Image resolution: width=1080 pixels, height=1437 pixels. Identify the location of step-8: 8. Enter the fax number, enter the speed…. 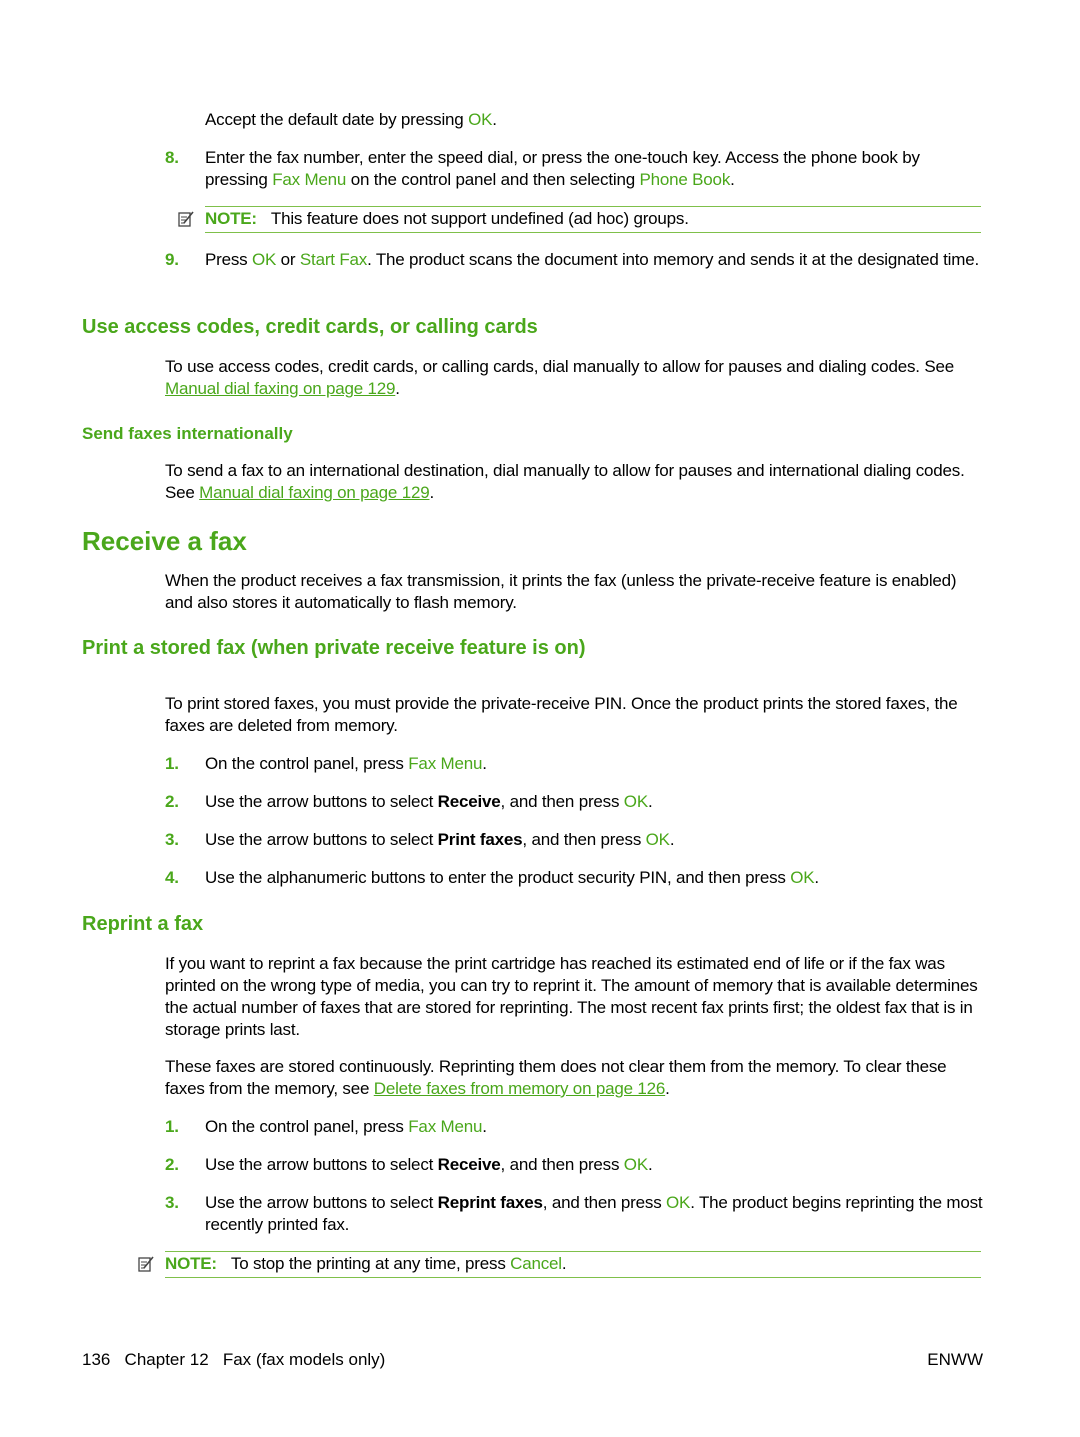
(574, 169).